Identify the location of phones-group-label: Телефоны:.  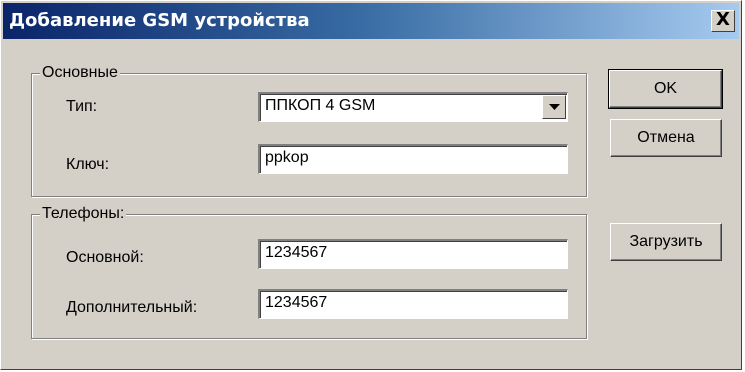
(83, 214).